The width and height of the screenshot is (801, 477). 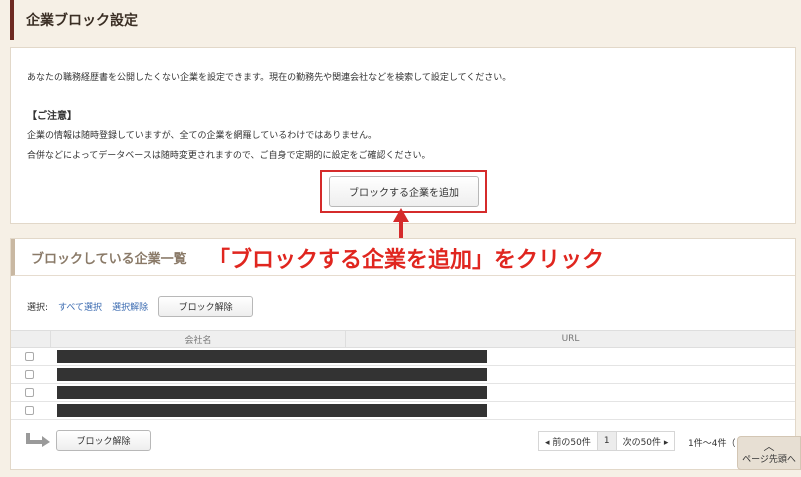 I want to click on unblock-button-bottom: ブロック解除, so click(x=103, y=440).